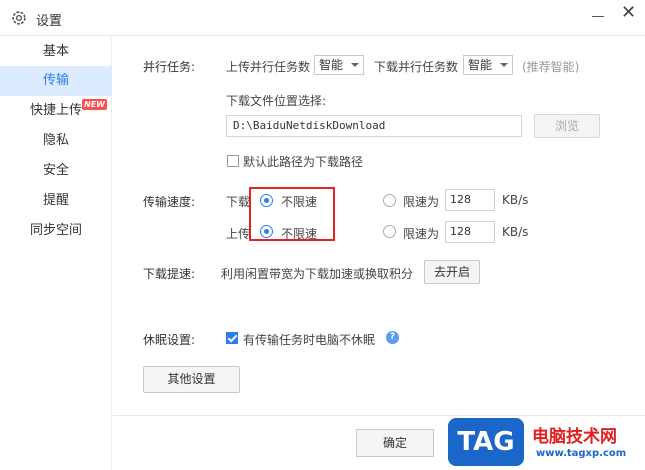 Image resolution: width=645 pixels, height=470 pixels. What do you see at coordinates (629, 13) in the screenshot?
I see `close-button: ✕` at bounding box center [629, 13].